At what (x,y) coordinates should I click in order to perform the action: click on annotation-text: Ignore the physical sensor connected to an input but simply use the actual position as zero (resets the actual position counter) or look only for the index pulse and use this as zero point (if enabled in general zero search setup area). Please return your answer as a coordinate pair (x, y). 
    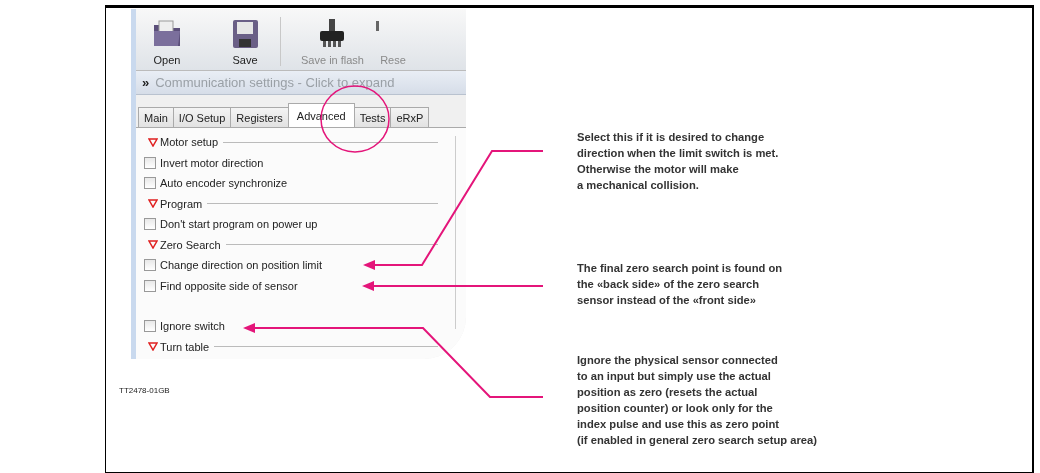
    Looking at the image, I should click on (697, 400).